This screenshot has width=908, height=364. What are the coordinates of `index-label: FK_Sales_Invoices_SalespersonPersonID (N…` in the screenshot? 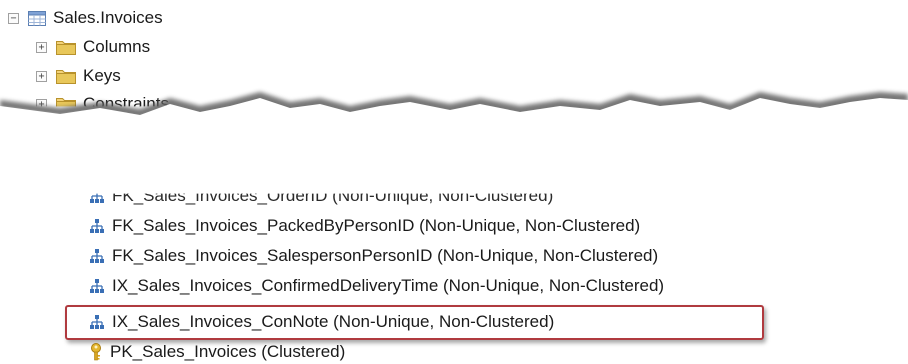 It's located at (385, 255).